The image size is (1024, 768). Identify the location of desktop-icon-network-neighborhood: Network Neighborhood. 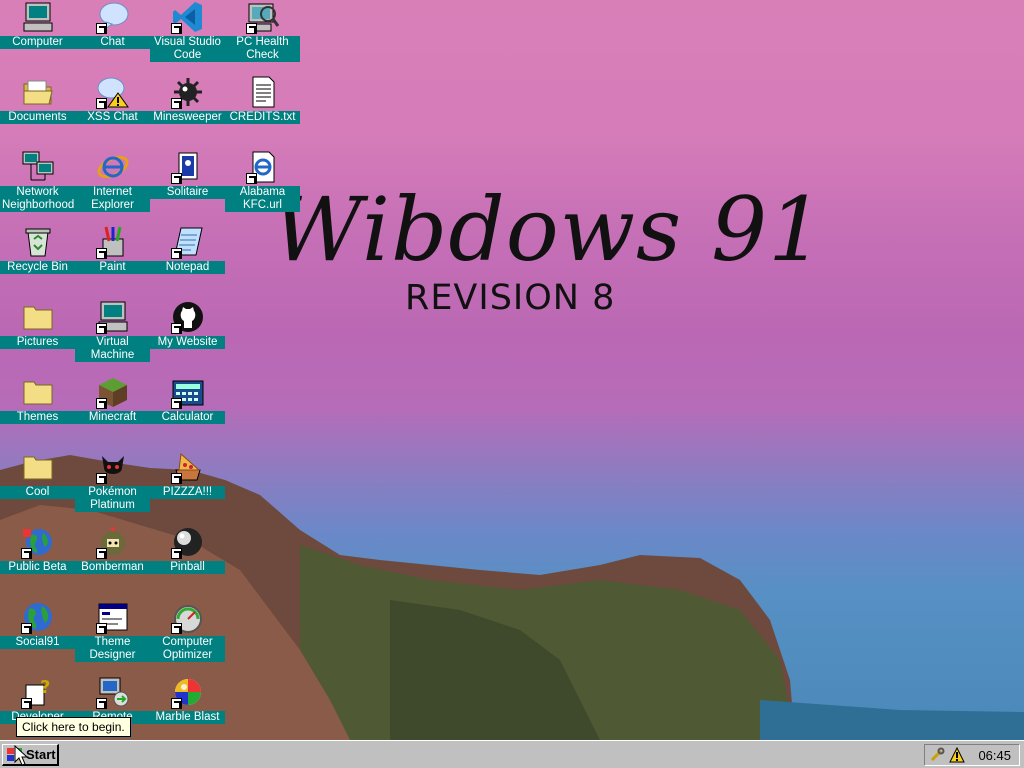
(37, 187).